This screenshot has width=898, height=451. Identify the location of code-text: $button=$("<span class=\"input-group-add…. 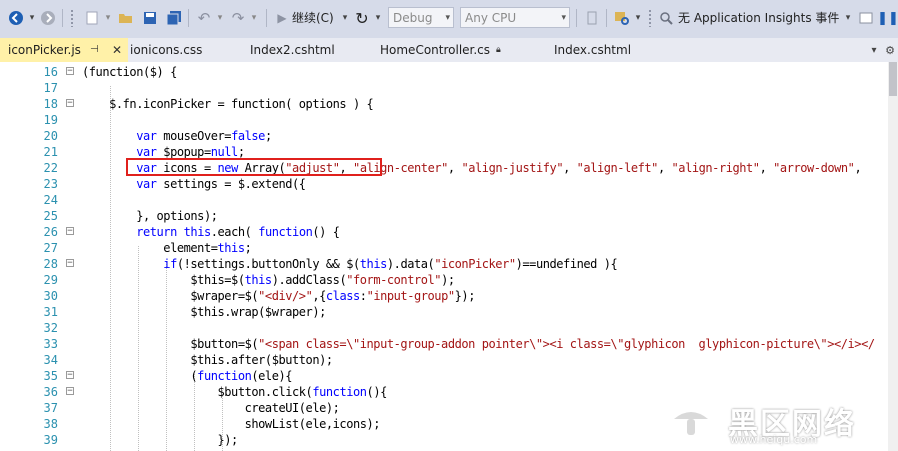
(478, 344).